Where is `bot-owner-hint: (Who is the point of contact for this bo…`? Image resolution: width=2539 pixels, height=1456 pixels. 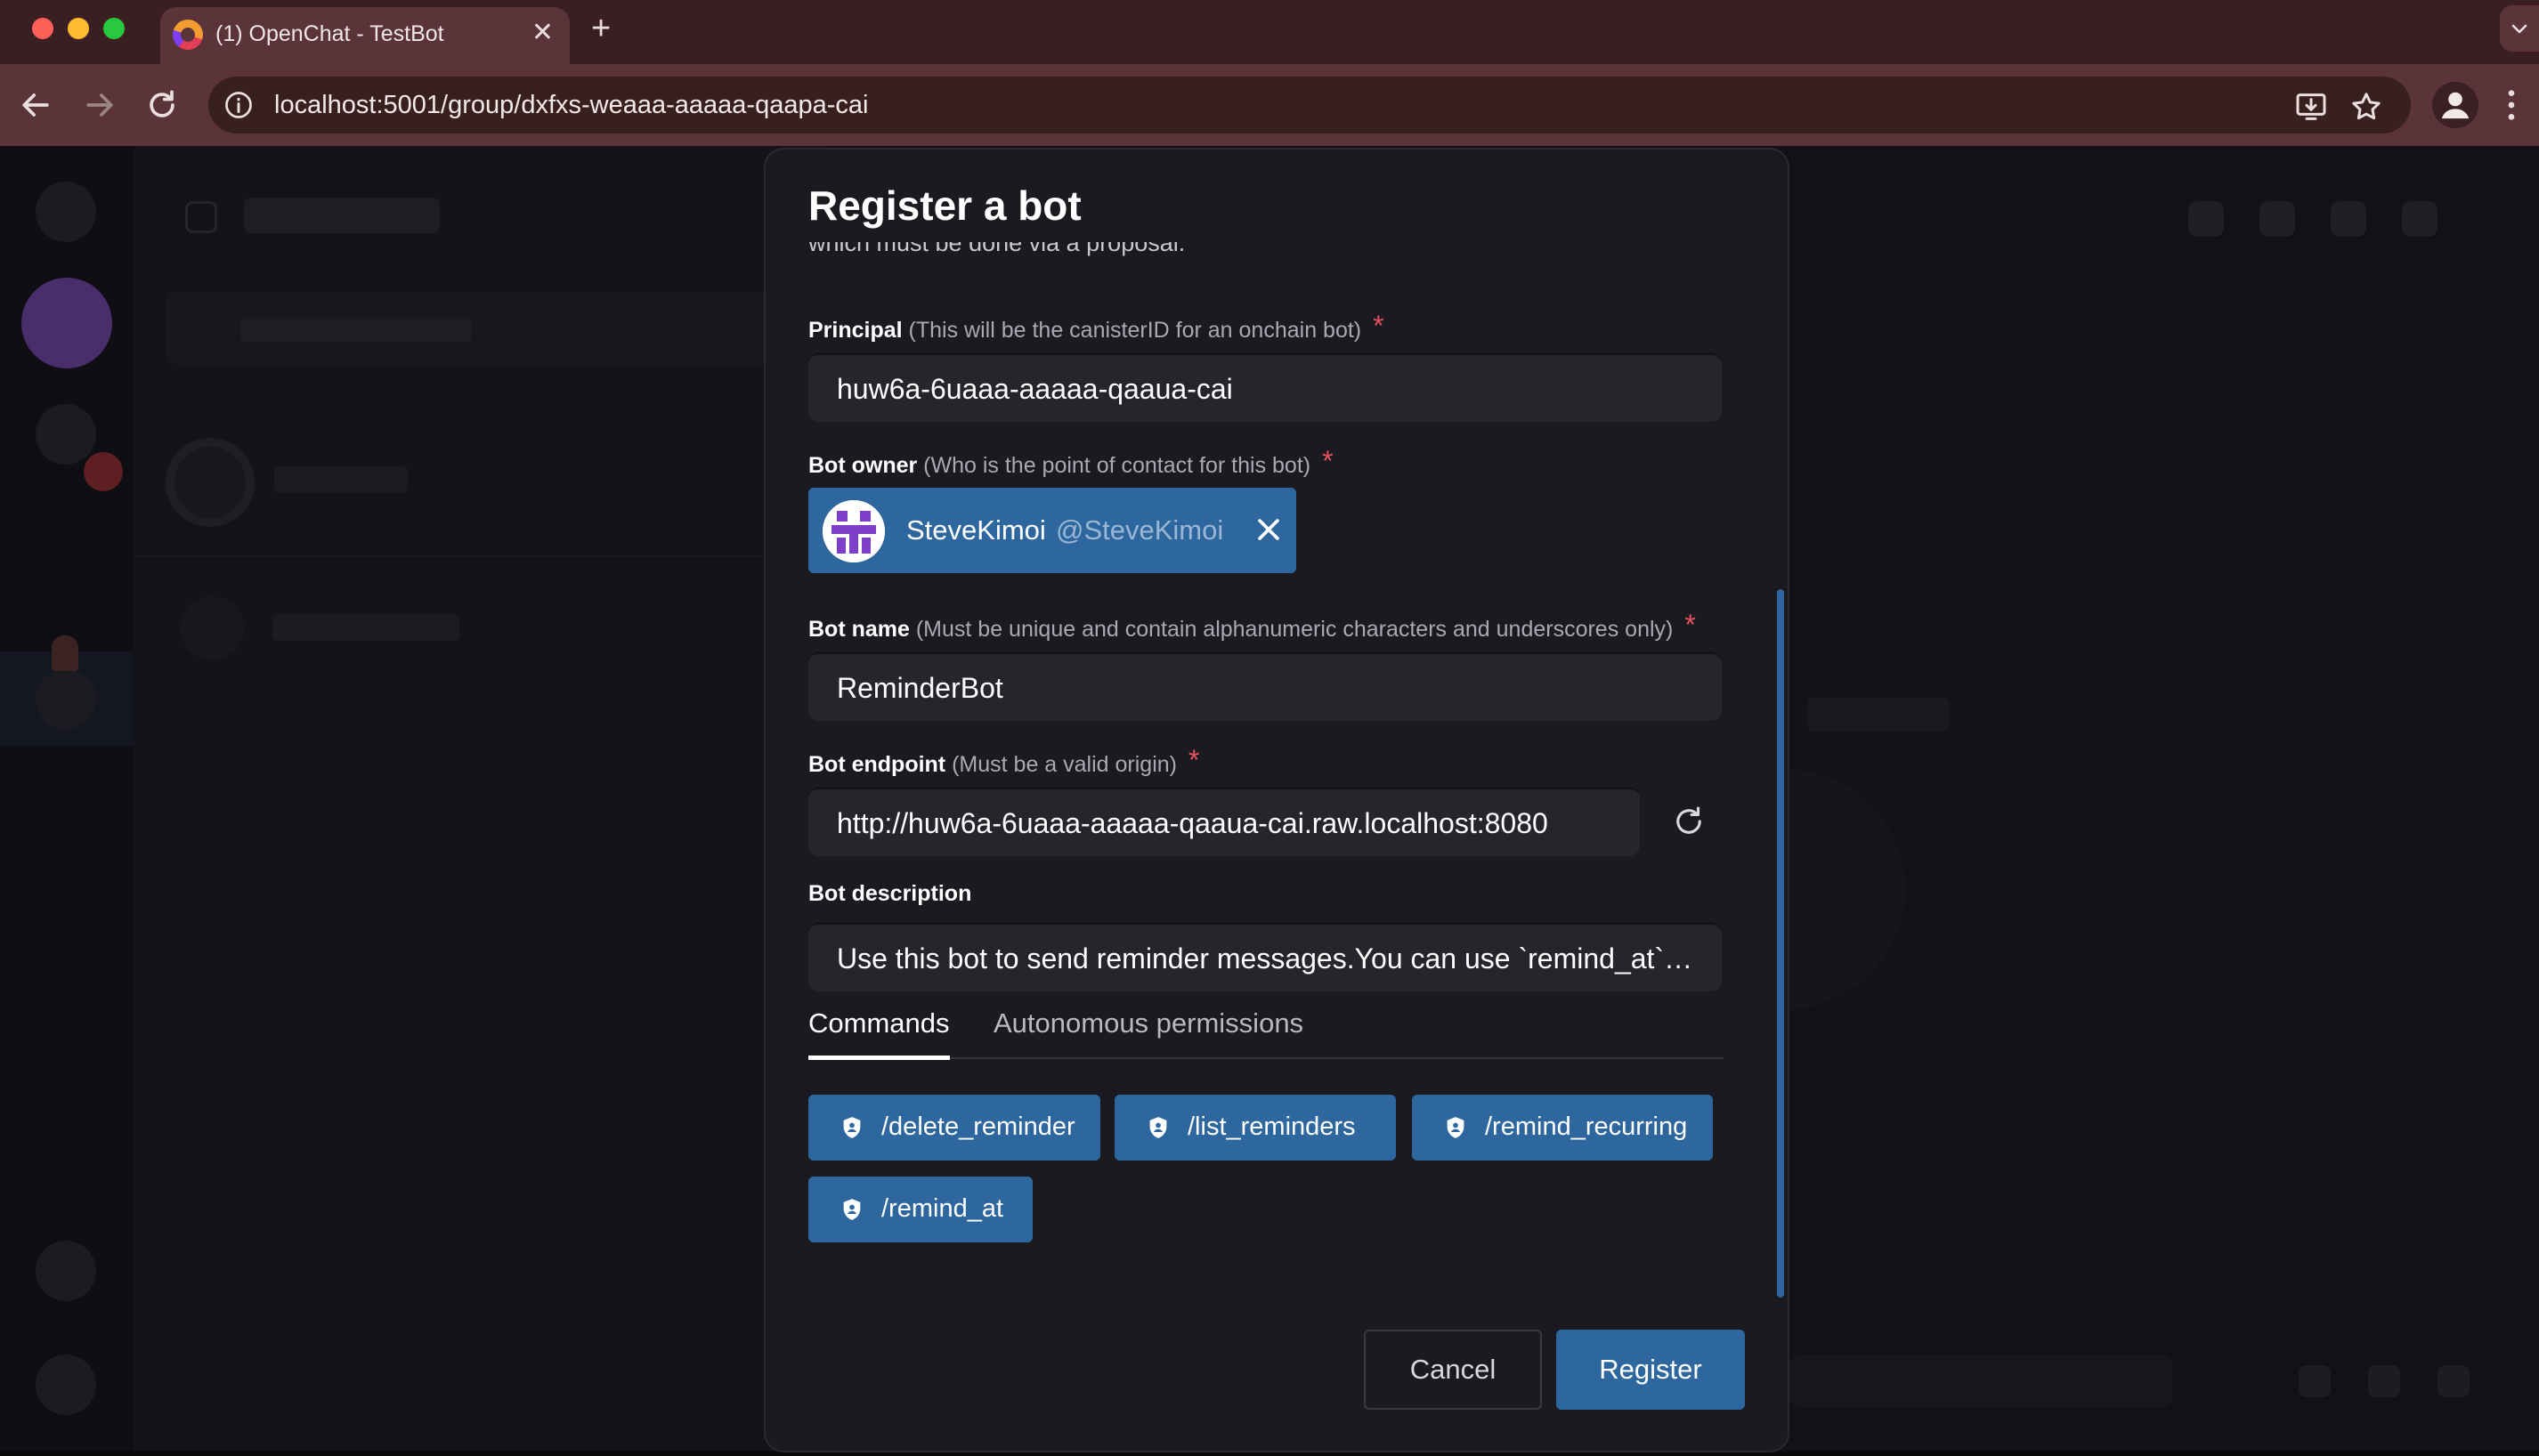
bot-owner-hint: (Who is the point of contact for this bo… is located at coordinates (1117, 465).